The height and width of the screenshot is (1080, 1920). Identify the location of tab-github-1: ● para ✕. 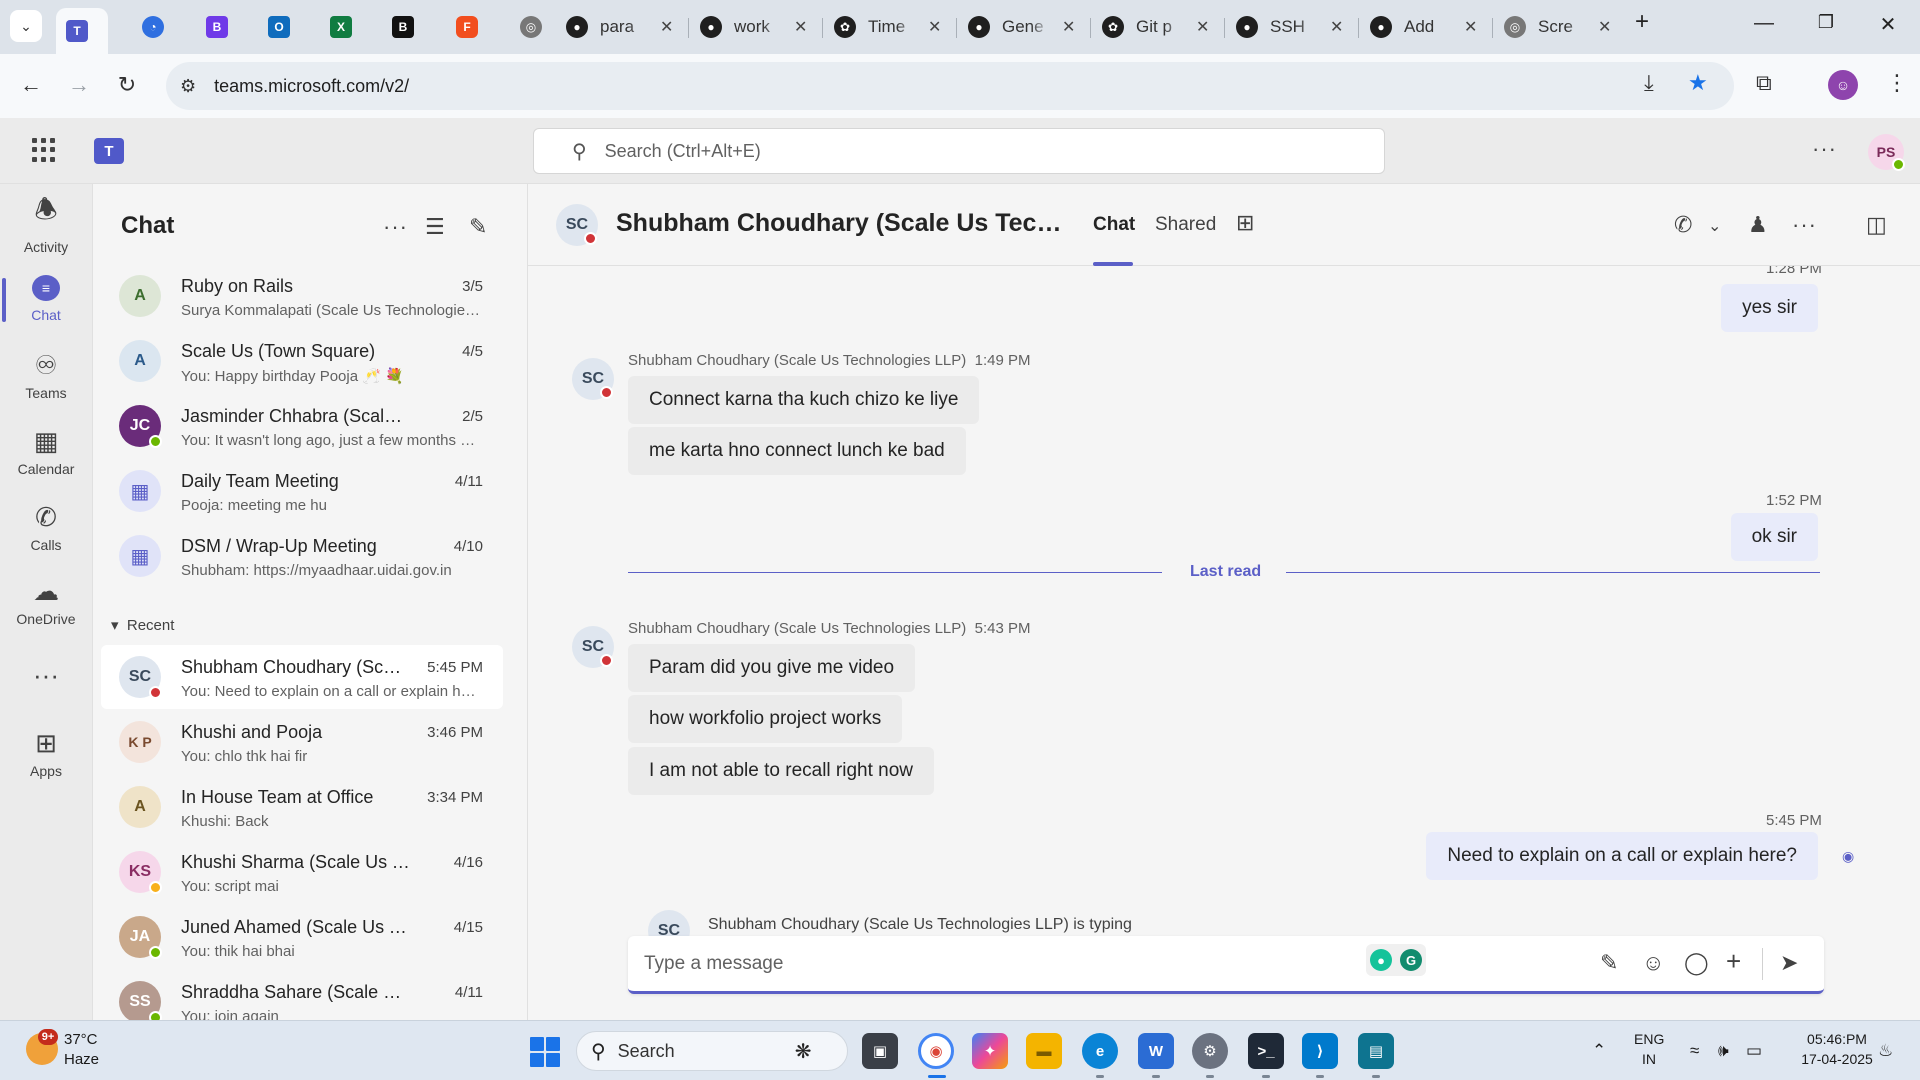
(621, 27).